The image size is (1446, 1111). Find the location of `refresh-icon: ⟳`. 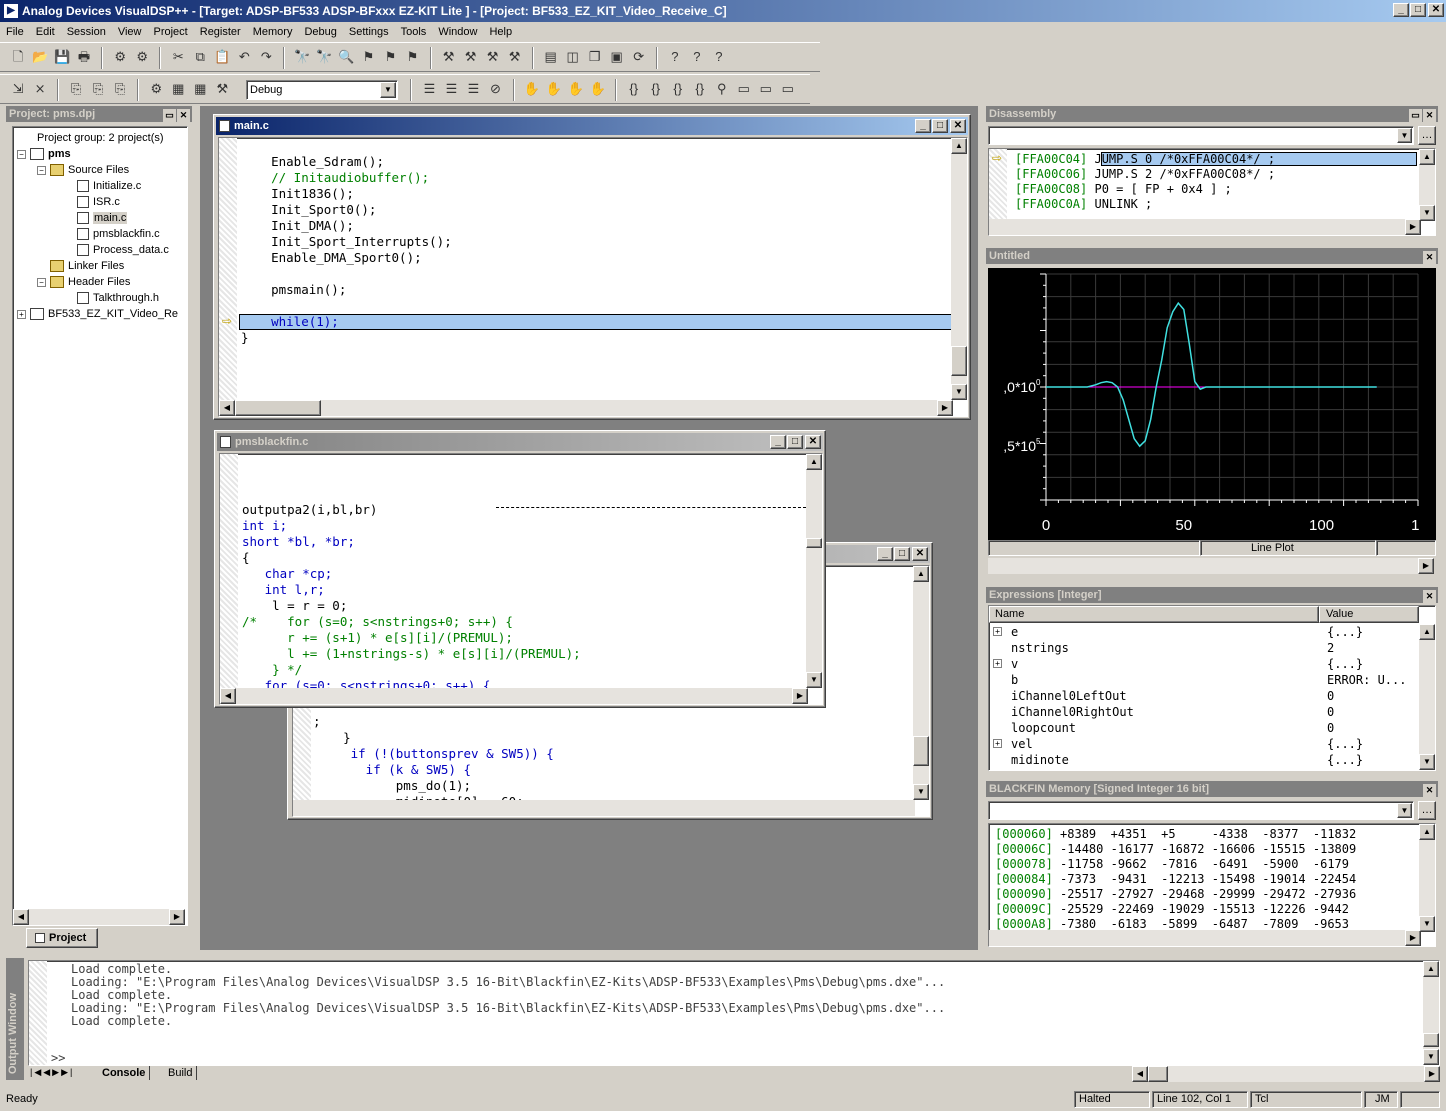

refresh-icon: ⟳ is located at coordinates (639, 57).